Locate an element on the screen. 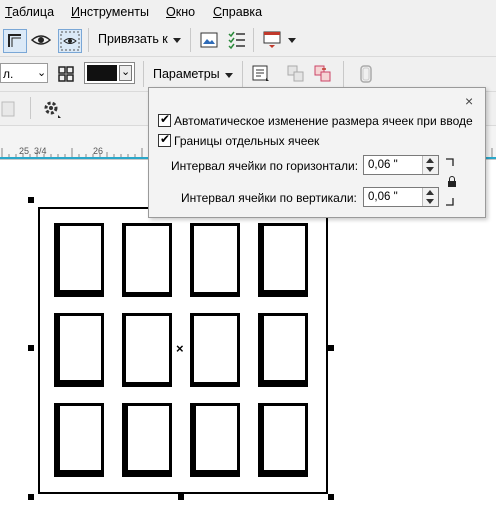  menu-window: Окно is located at coordinates (180, 12).